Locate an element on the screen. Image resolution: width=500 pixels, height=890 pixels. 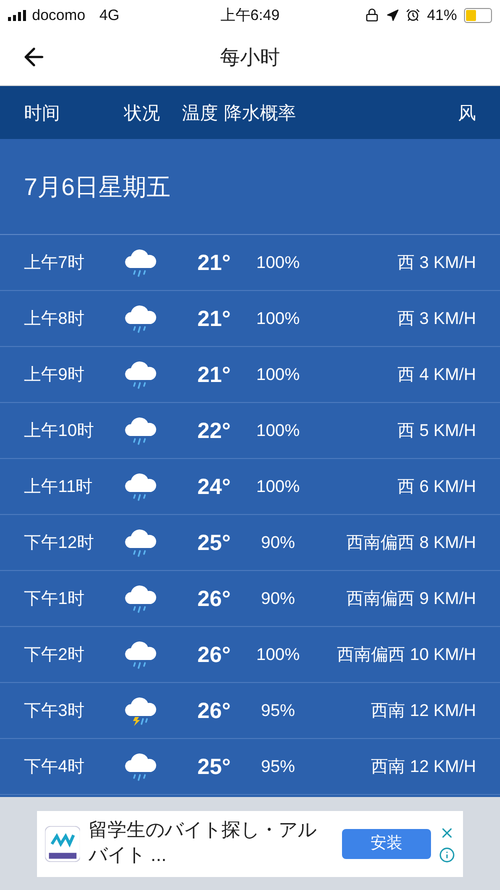
hour-label: 上午10时 is located at coordinates (59, 431).